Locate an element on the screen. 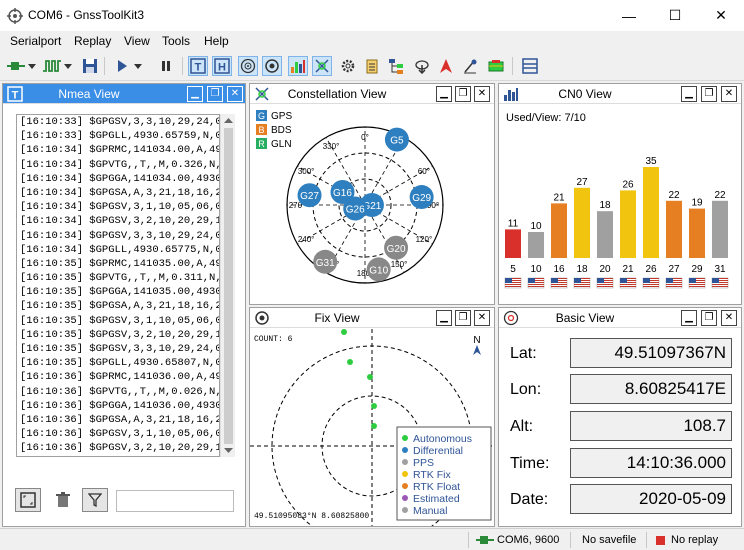 The height and width of the screenshot is (550, 744). satellite-marker: G27 is located at coordinates (309, 195).